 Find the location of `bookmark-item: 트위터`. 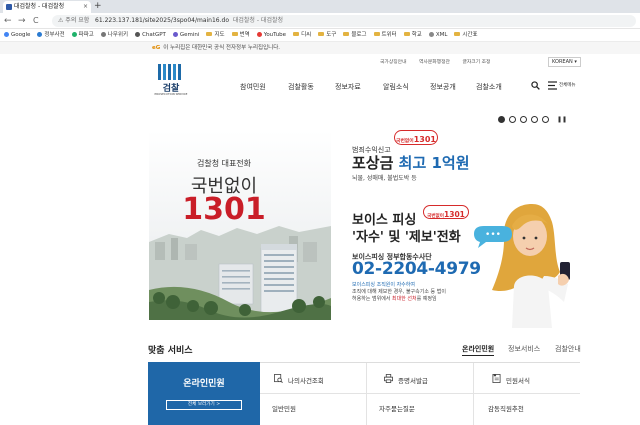

bookmark-item: 트위터 is located at coordinates (385, 35).